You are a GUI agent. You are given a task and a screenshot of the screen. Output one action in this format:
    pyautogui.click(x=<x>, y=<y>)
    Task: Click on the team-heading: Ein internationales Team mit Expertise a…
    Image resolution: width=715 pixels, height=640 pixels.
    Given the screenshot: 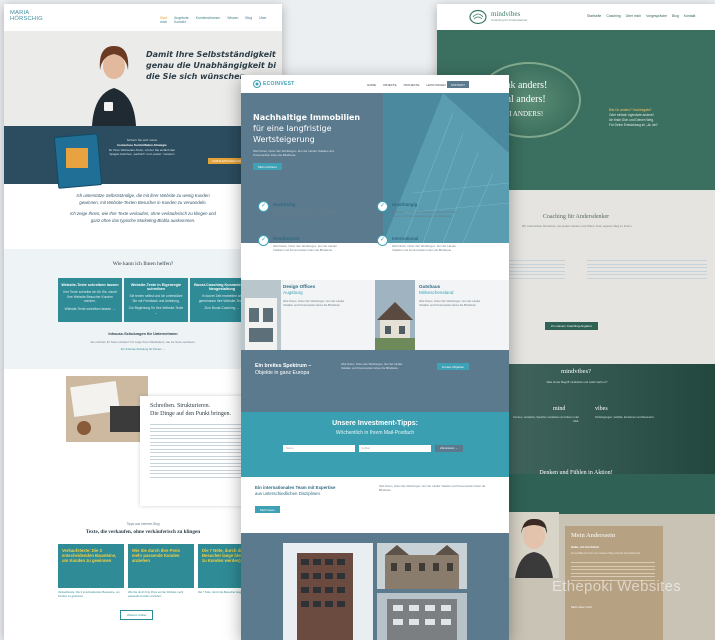 What is the action you would take?
    pyautogui.click(x=295, y=490)
    